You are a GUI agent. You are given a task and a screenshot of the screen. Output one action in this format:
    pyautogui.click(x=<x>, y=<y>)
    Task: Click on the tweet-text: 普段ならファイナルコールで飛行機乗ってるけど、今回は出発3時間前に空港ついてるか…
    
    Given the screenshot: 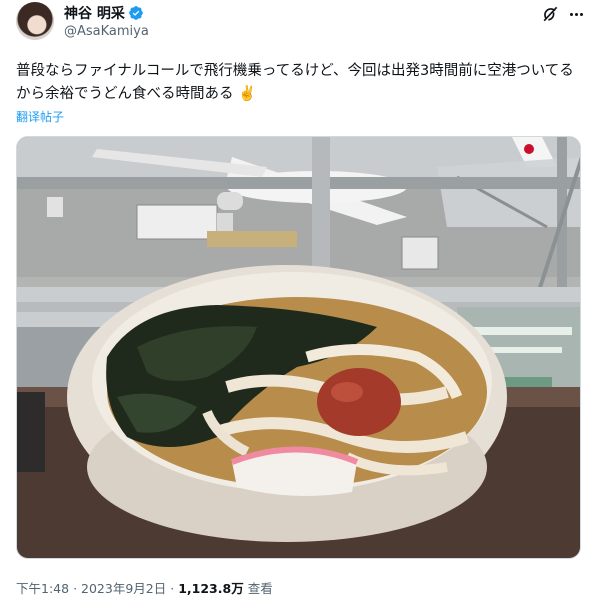 What is the action you would take?
    pyautogui.click(x=295, y=82)
    